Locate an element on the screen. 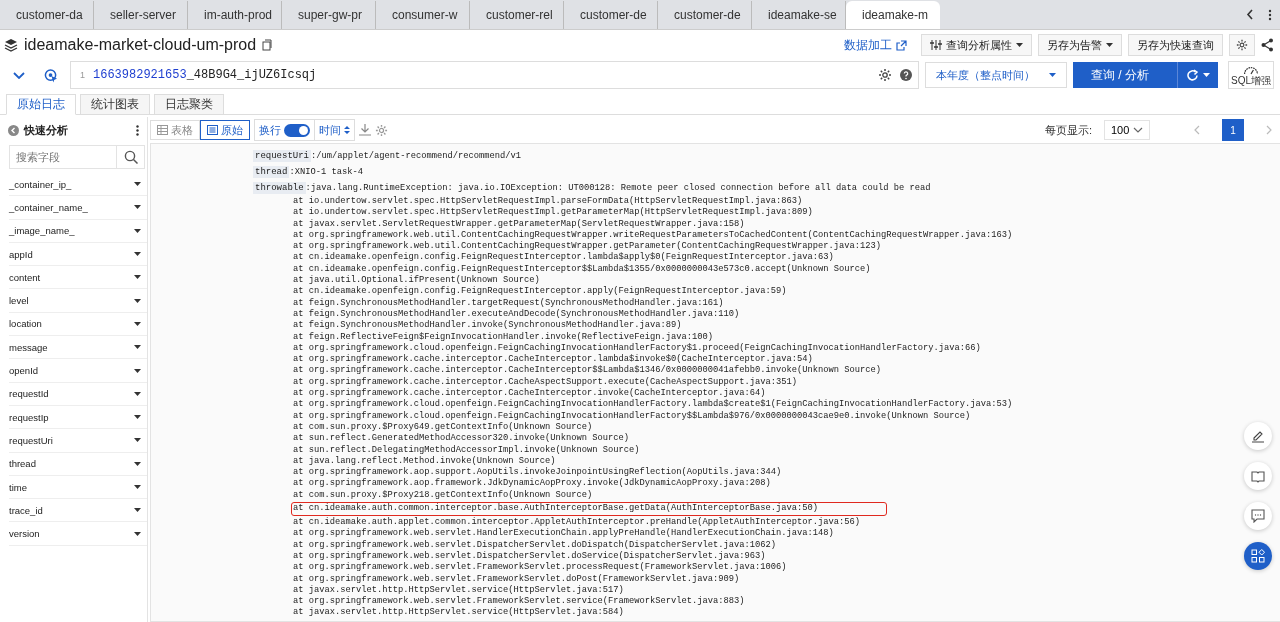 The image size is (1280, 622). field-item: requestIp is located at coordinates (78, 417).